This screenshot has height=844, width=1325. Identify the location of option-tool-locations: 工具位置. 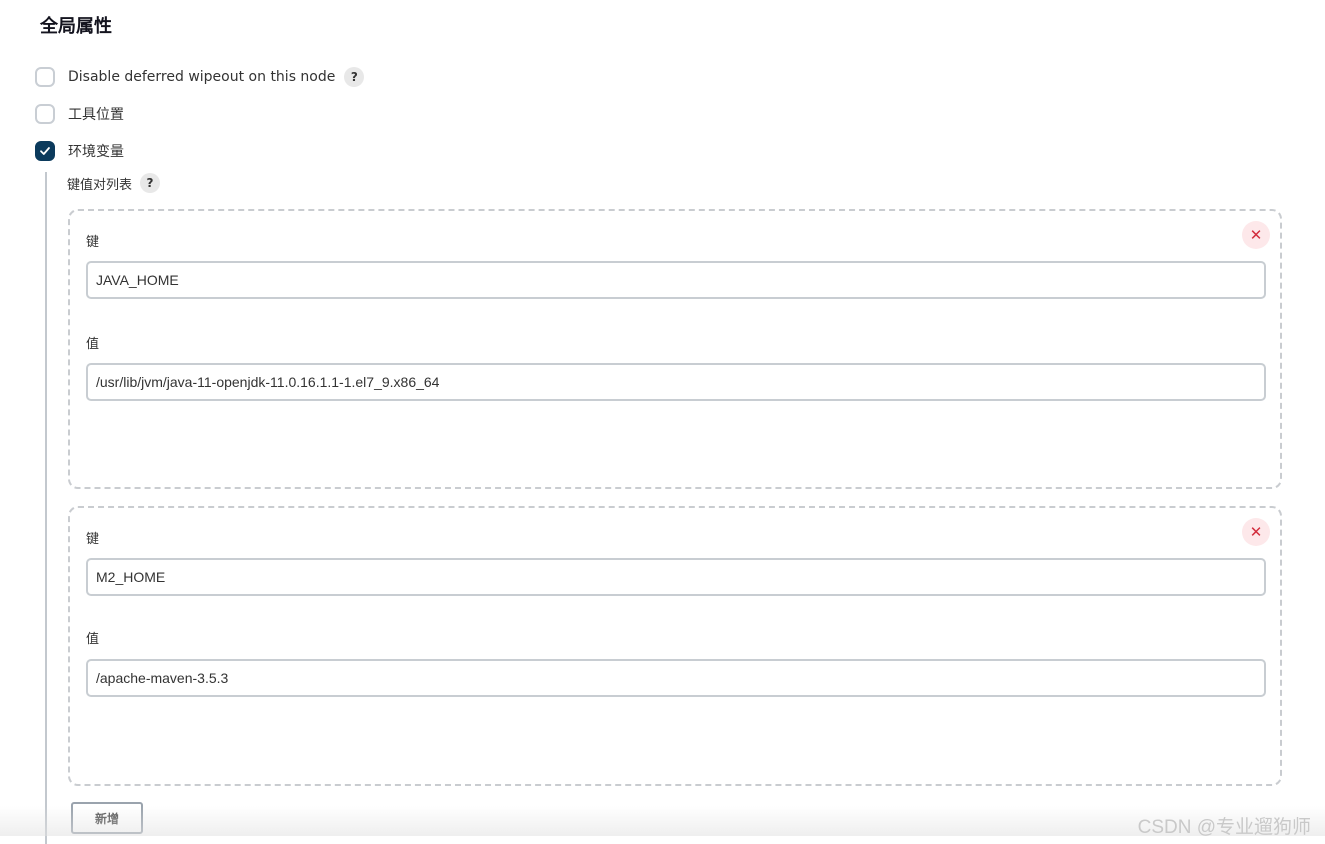
(79, 114).